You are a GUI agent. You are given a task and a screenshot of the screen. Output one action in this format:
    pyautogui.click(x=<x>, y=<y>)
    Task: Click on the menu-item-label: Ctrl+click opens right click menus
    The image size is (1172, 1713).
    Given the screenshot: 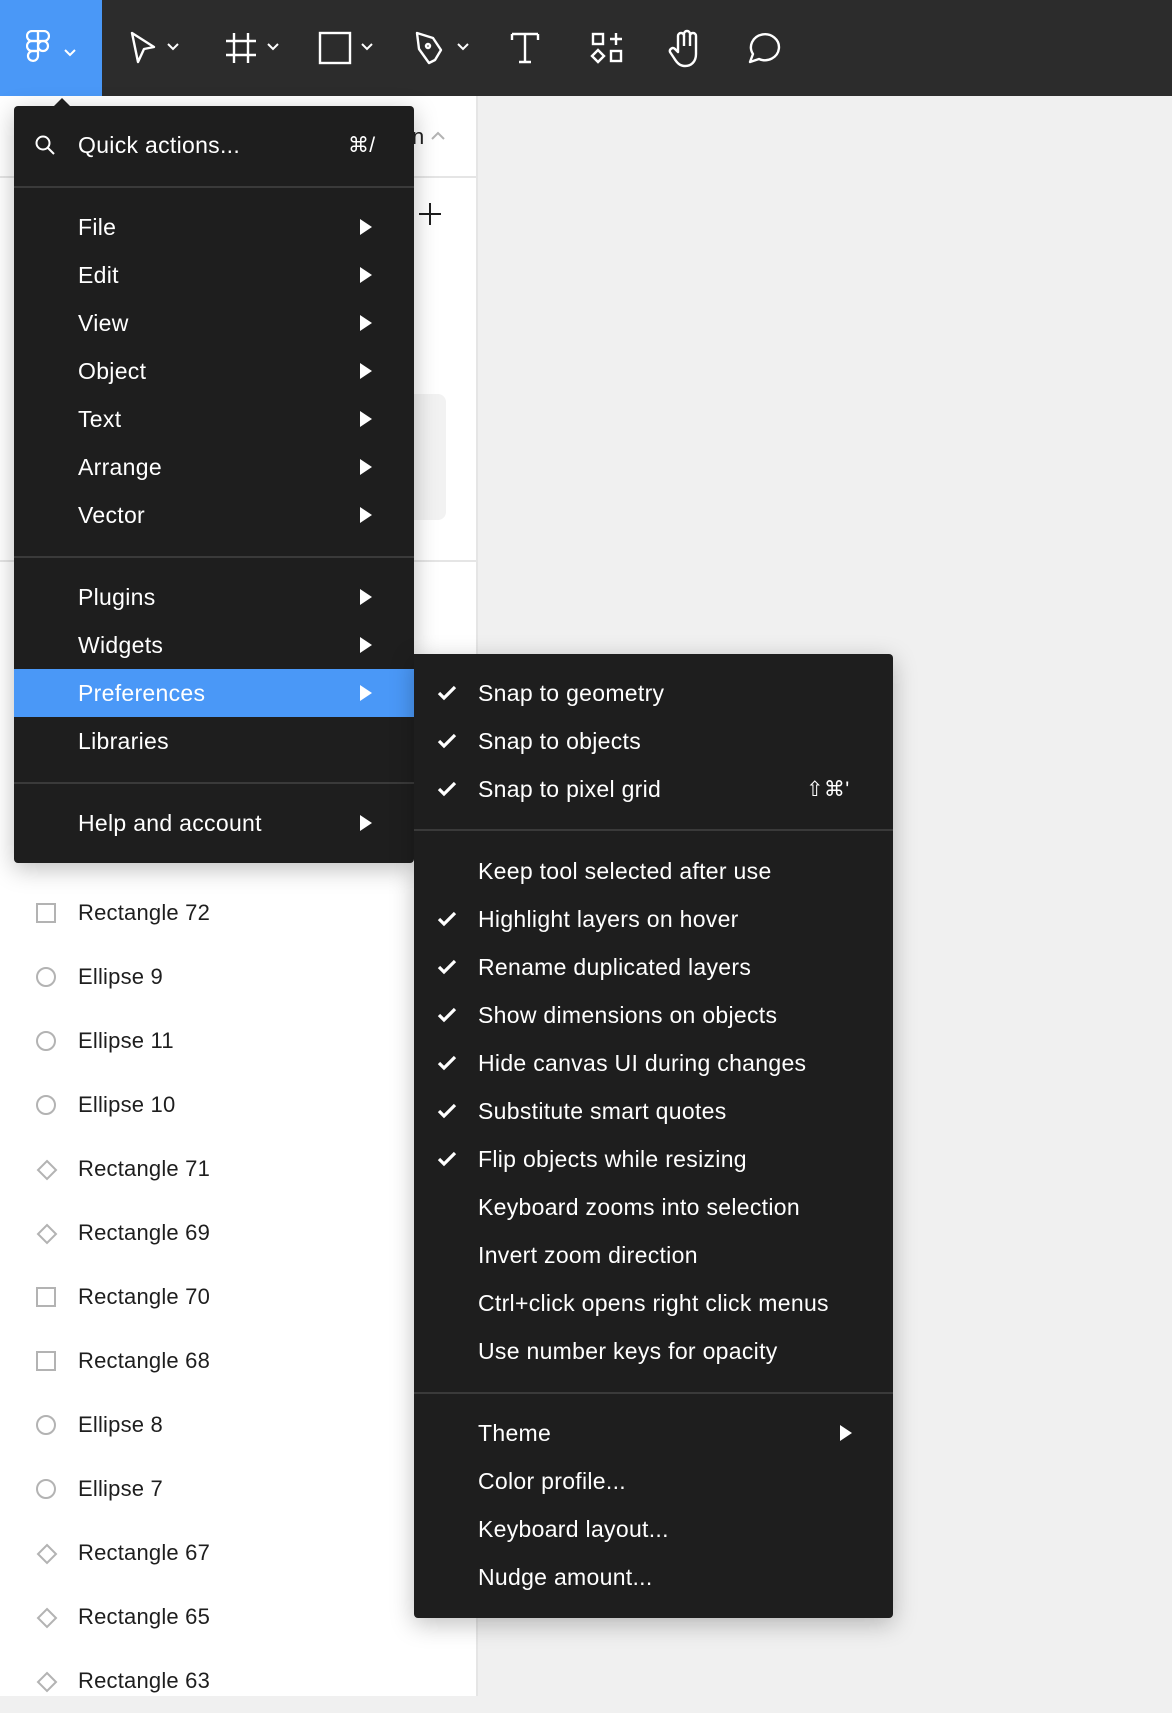 What is the action you would take?
    pyautogui.click(x=653, y=1302)
    